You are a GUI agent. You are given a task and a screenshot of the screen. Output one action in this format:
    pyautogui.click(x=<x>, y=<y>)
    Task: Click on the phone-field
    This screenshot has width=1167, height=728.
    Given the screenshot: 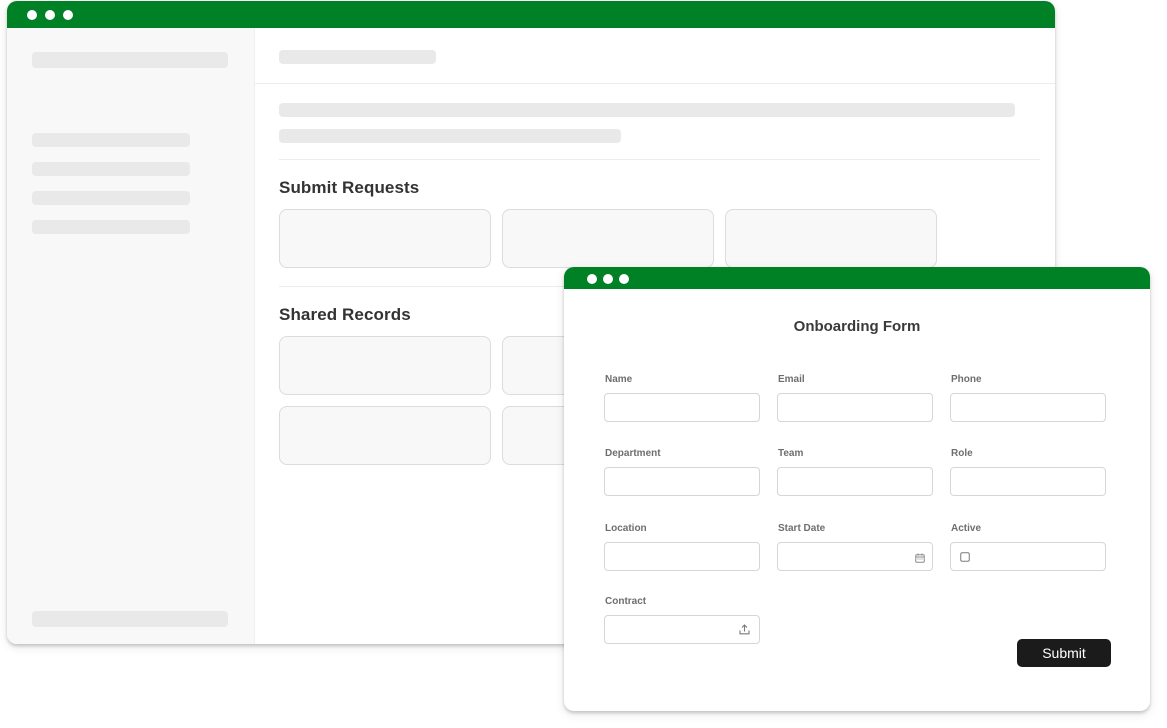 What is the action you would take?
    pyautogui.click(x=1028, y=407)
    